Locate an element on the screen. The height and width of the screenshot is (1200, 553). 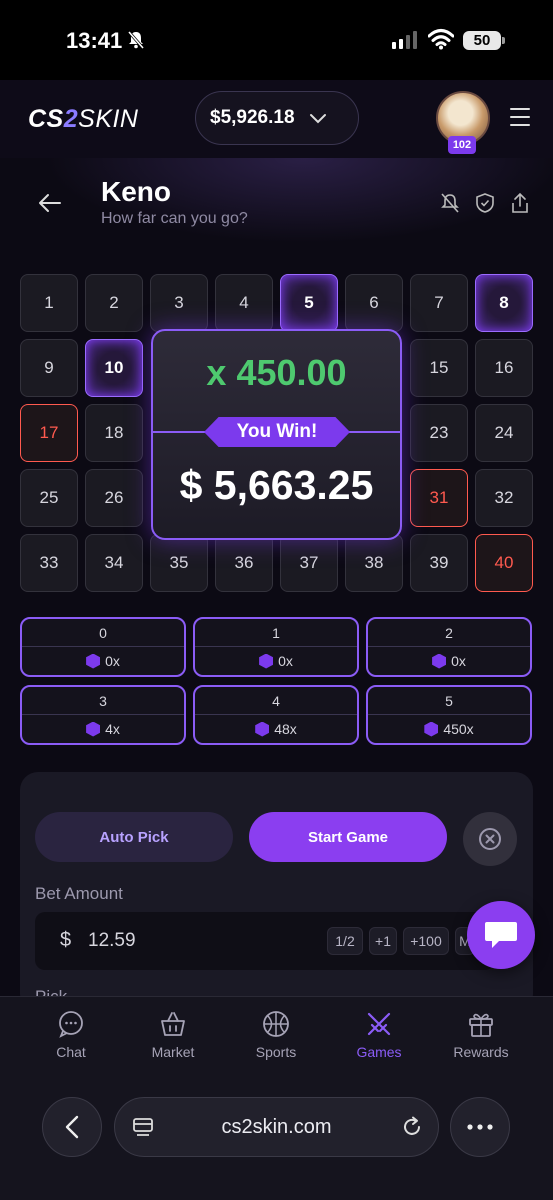
nav-chat-label: Chat is located at coordinates (71, 1052).